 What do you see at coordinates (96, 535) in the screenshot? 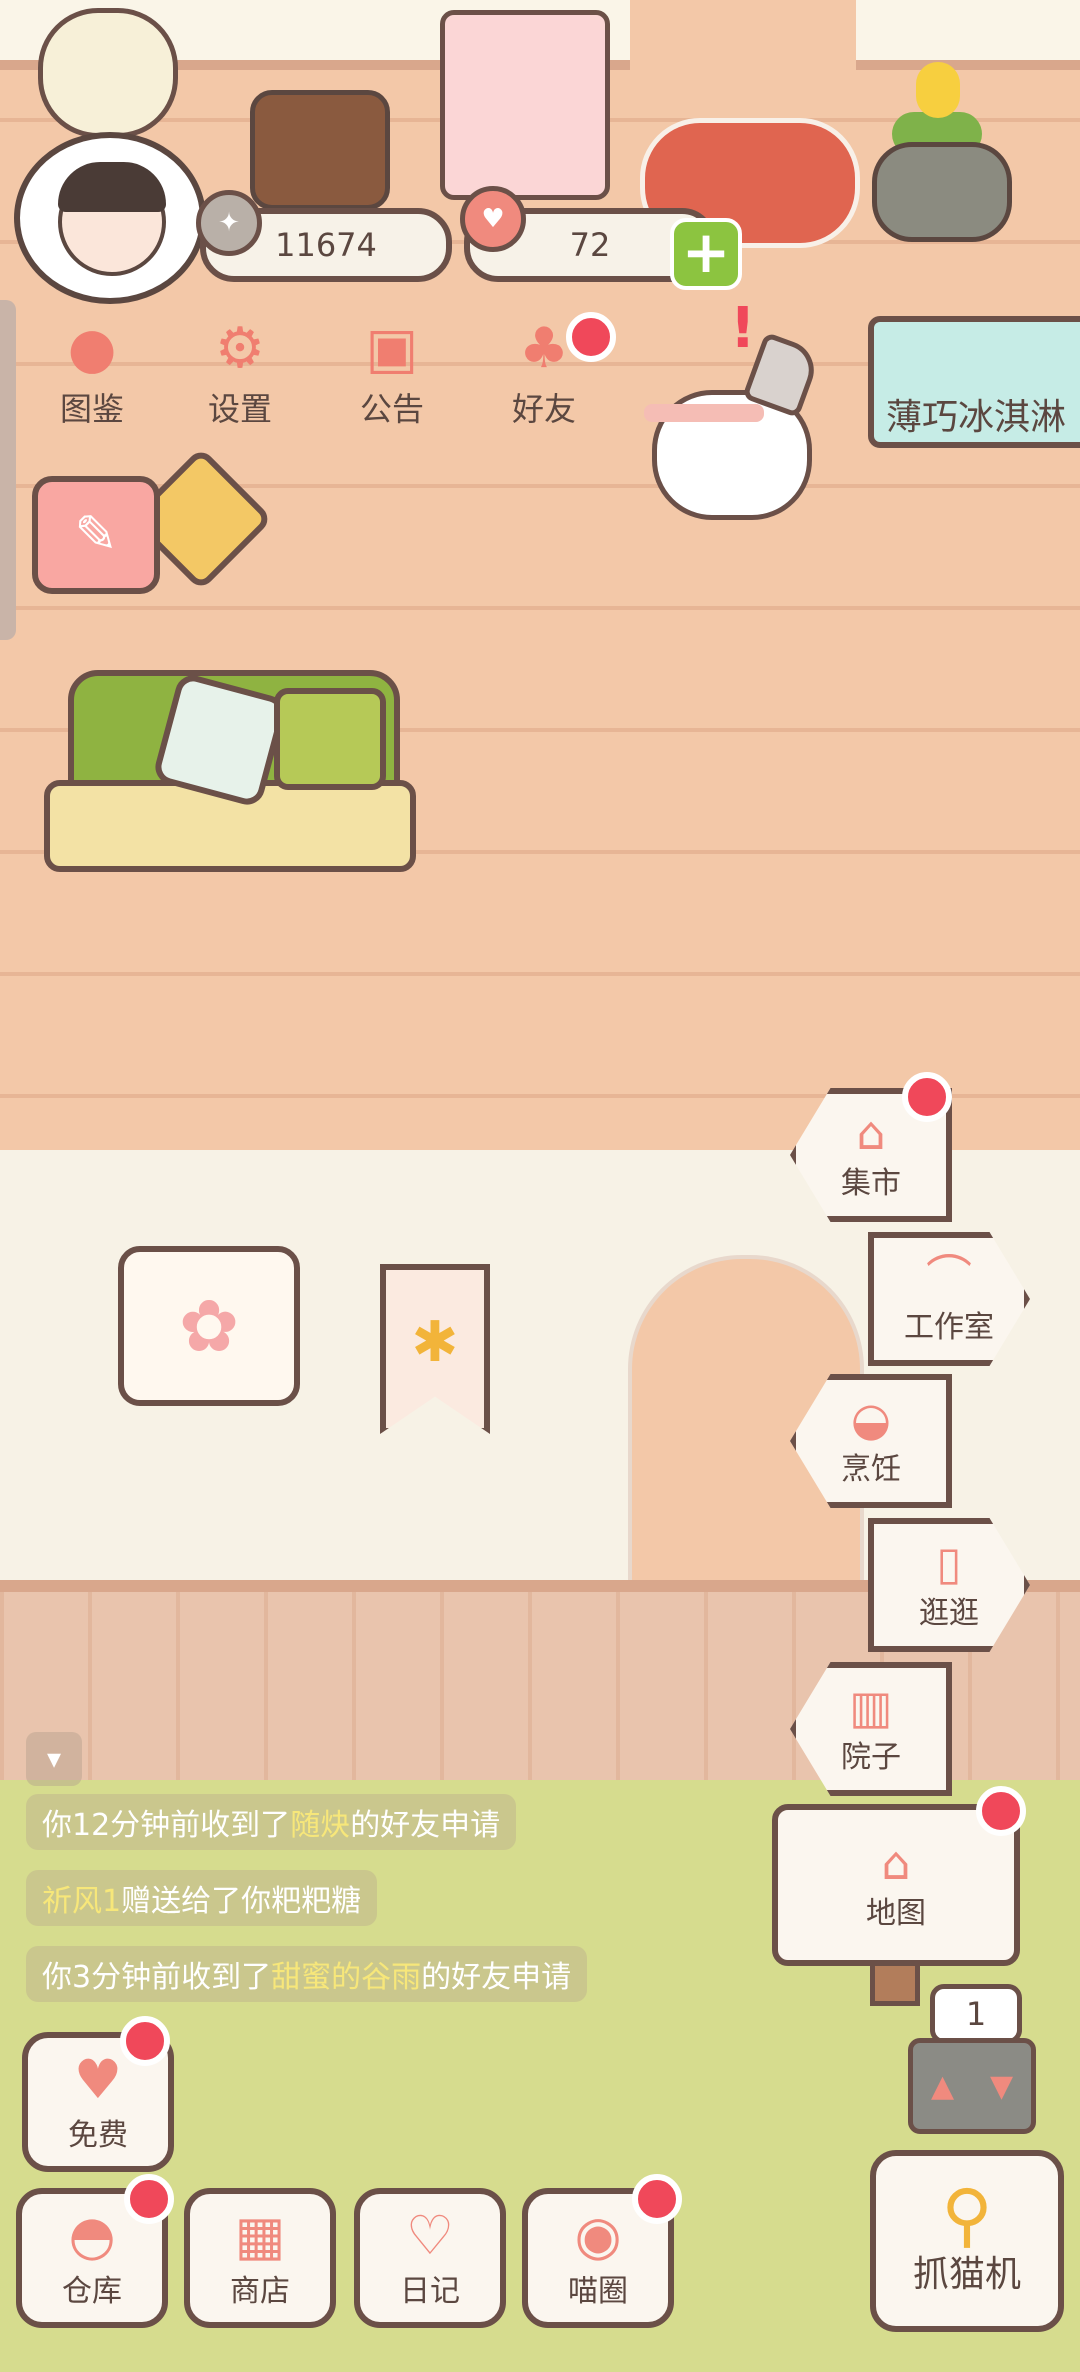
I see `calendar-pencil-button: ✎` at bounding box center [96, 535].